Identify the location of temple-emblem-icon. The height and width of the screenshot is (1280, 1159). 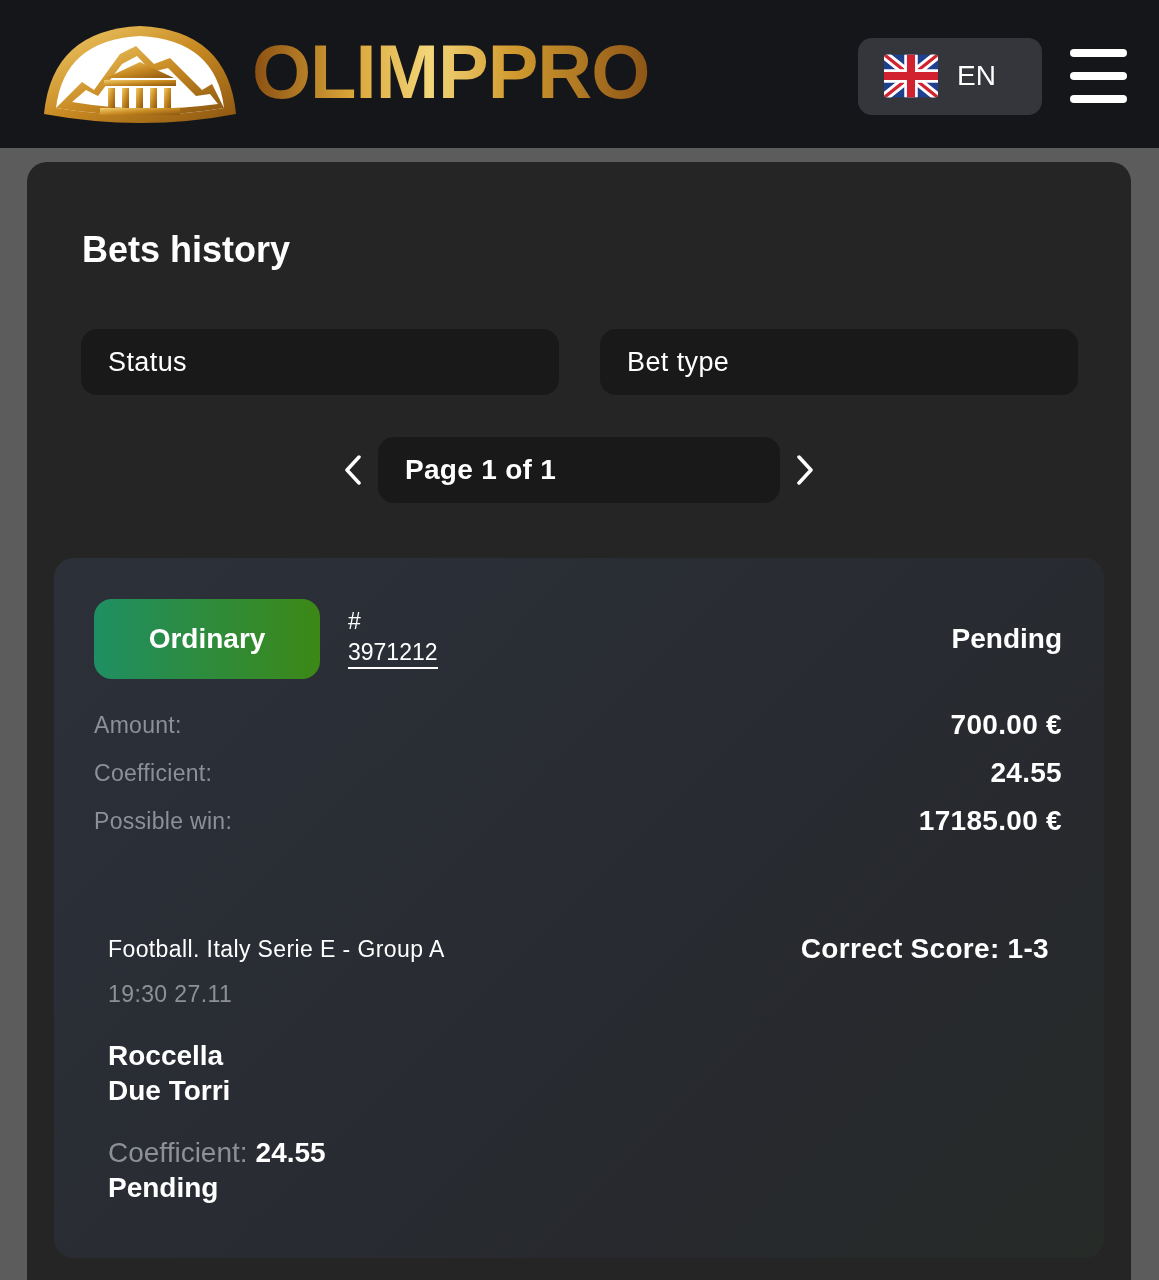
(140, 74).